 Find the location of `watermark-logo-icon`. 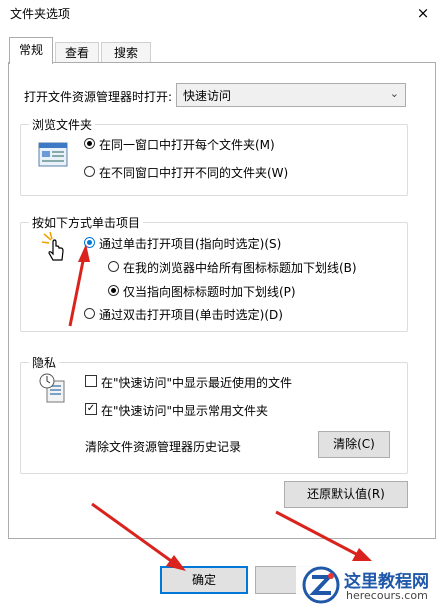

watermark-logo-icon is located at coordinates (321, 585).